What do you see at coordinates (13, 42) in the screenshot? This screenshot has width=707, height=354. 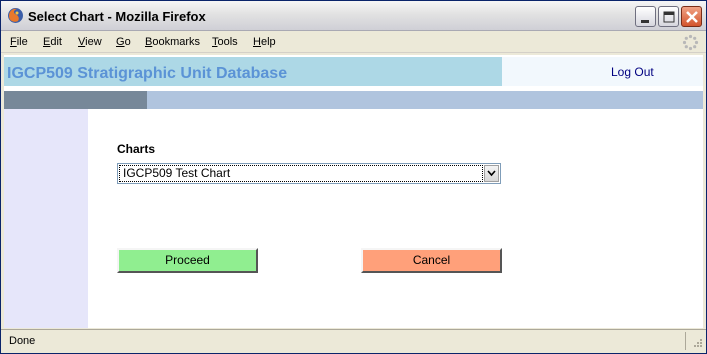 I see `menu-file-accel: F` at bounding box center [13, 42].